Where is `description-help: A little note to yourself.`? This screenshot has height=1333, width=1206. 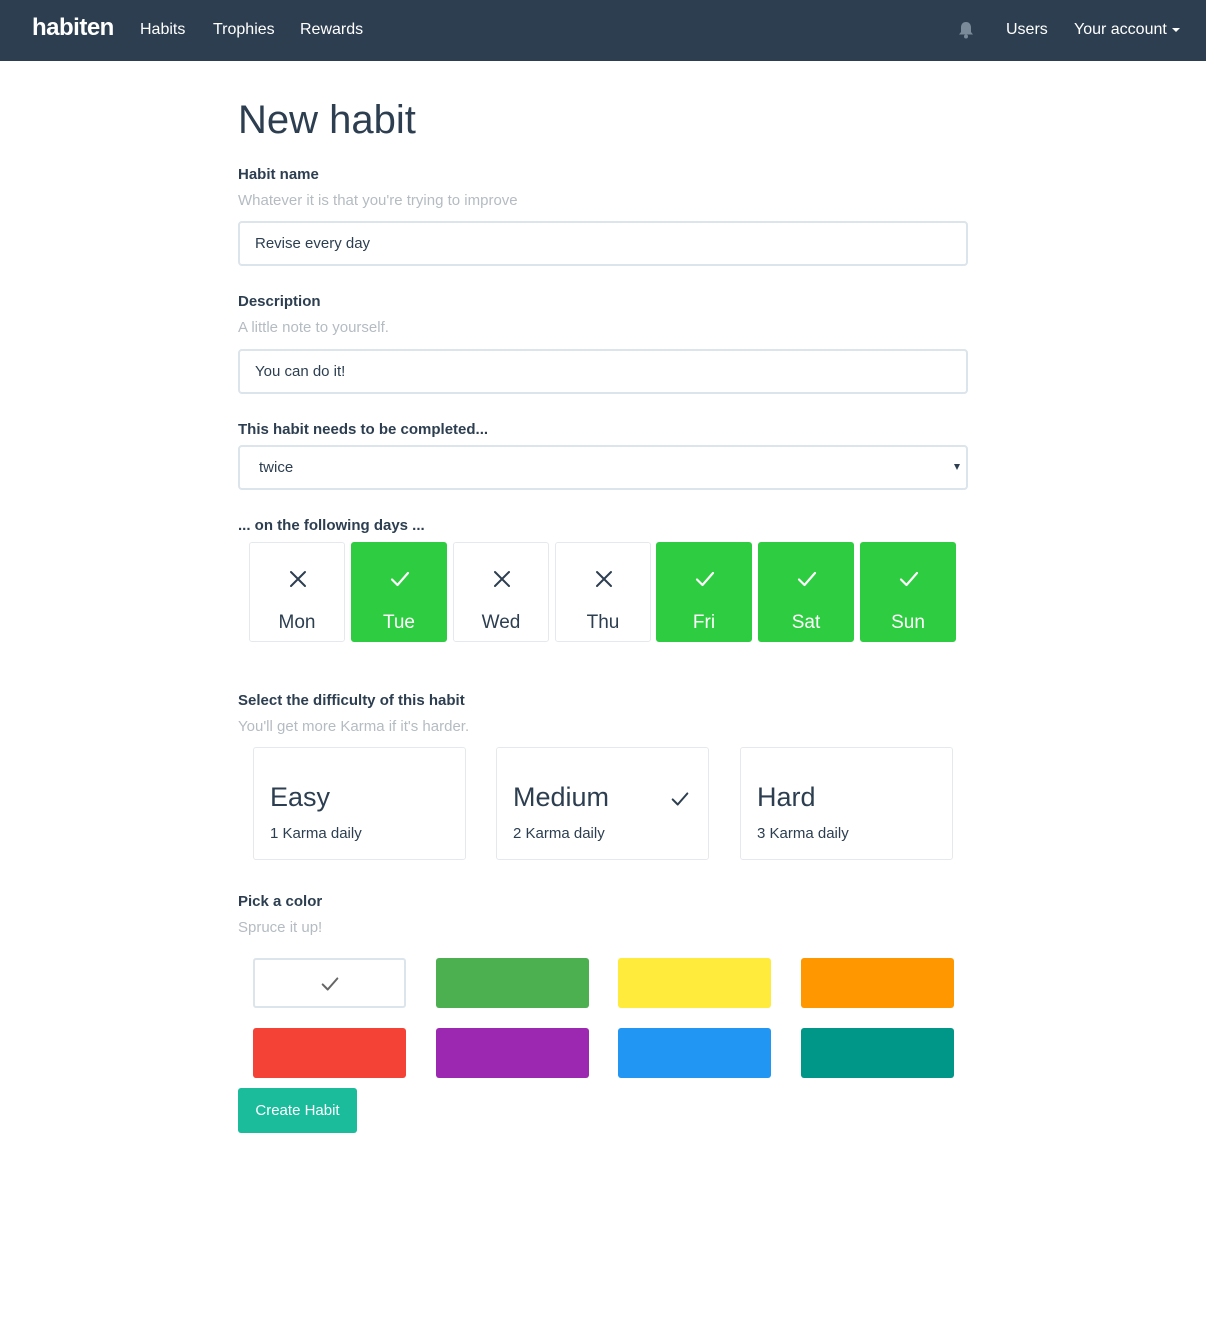 description-help: A little note to yourself. is located at coordinates (313, 327).